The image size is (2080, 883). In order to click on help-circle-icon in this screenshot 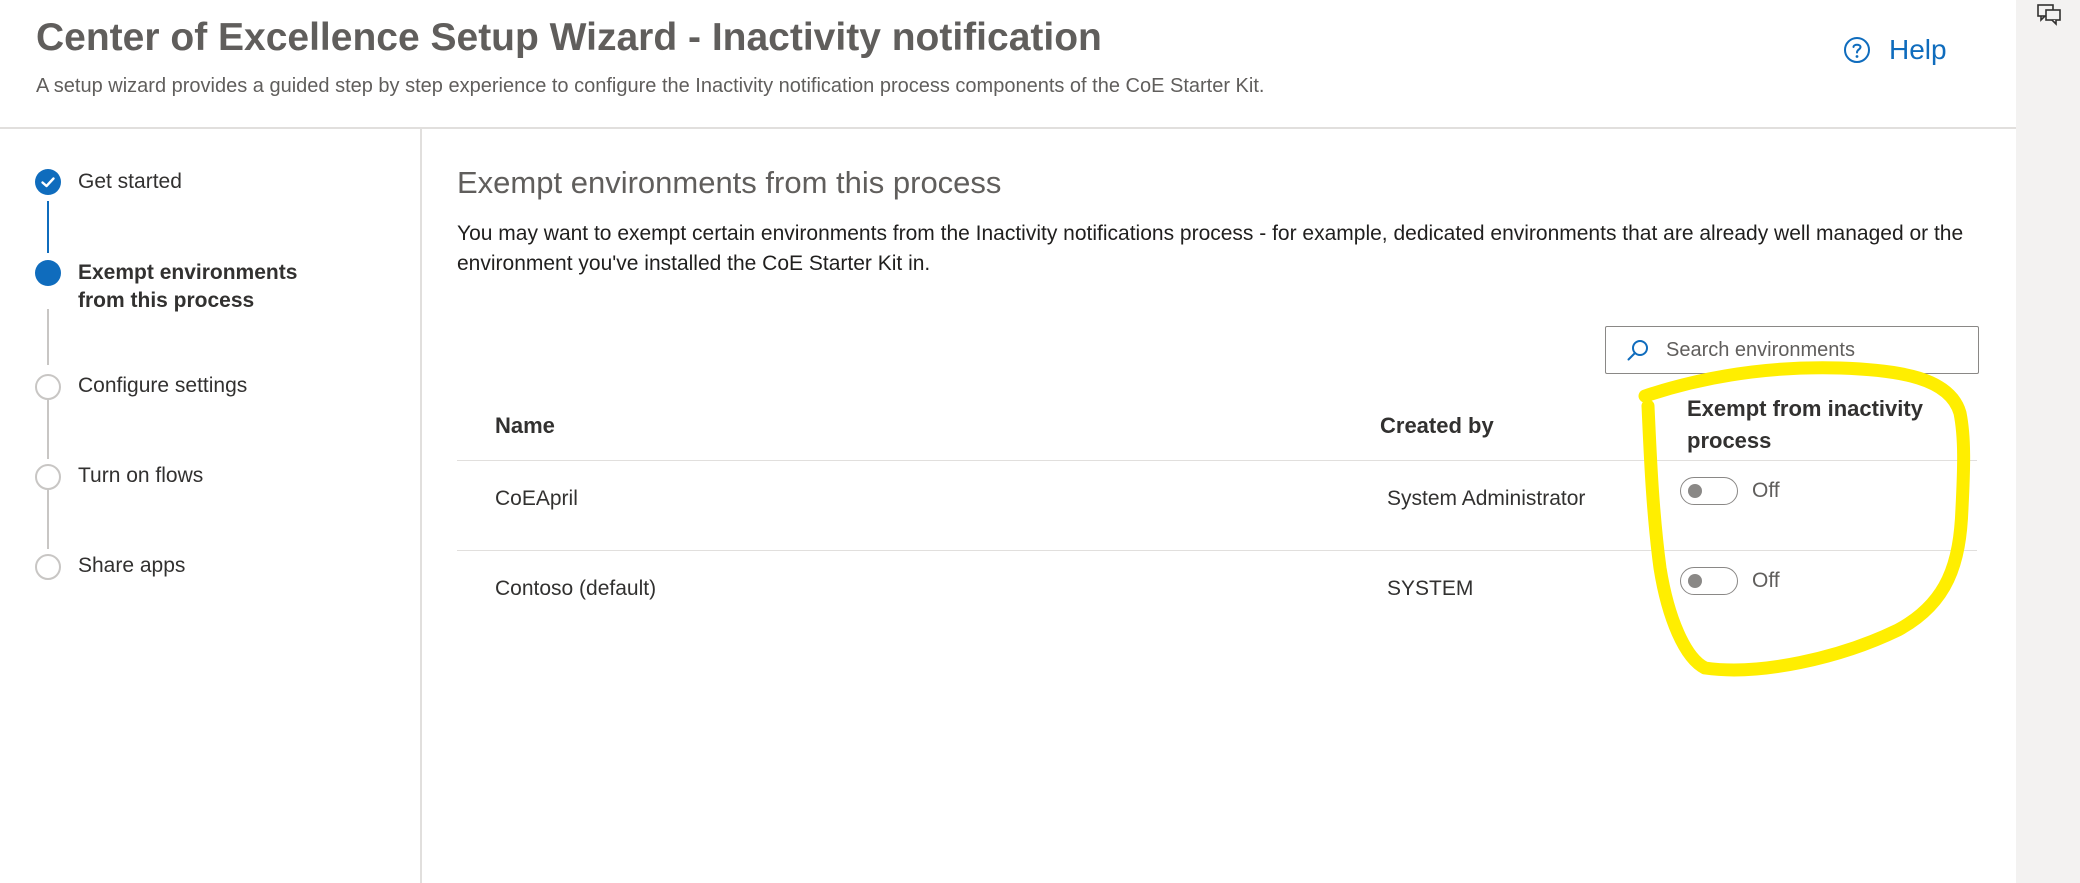, I will do `click(1857, 50)`.